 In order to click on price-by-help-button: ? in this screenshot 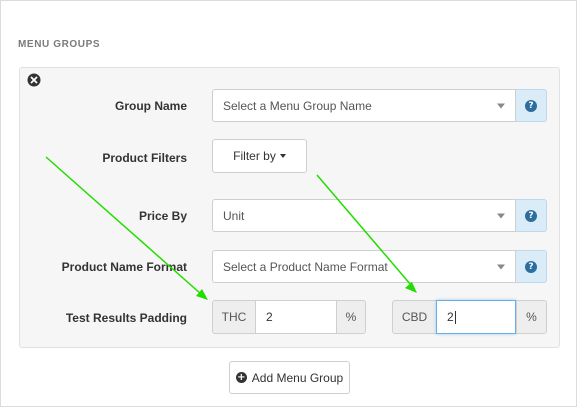, I will do `click(531, 215)`.